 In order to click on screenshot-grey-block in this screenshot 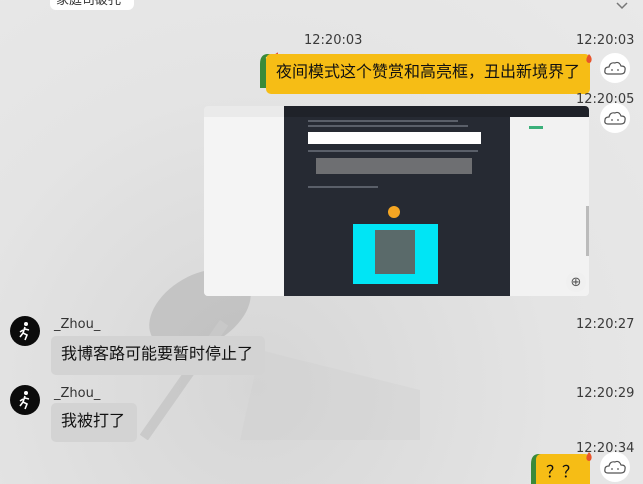, I will do `click(394, 166)`.